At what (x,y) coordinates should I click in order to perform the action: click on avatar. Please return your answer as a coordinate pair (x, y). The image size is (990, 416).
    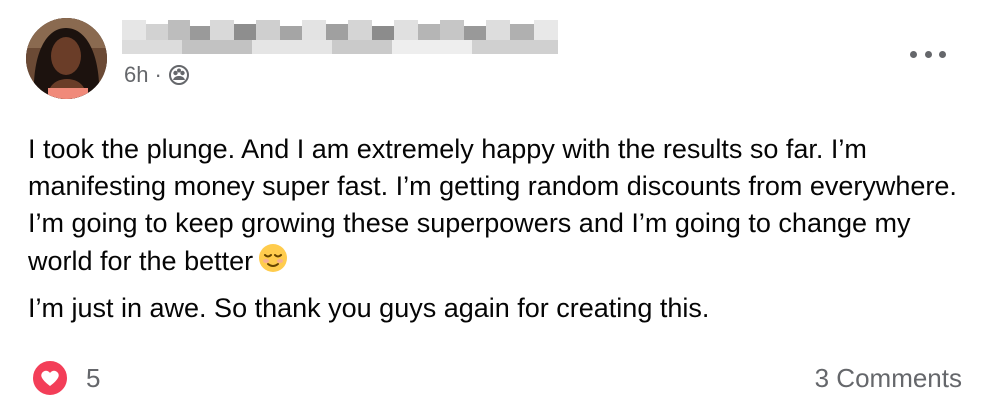
    Looking at the image, I should click on (66, 58).